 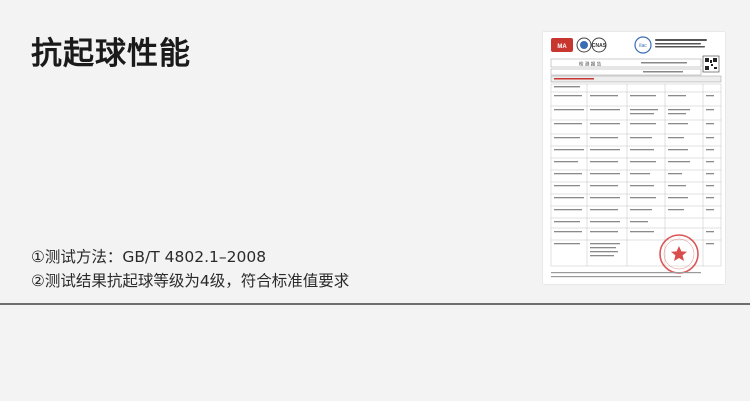 I want to click on cma-logo-icon: MA, so click(x=562, y=45).